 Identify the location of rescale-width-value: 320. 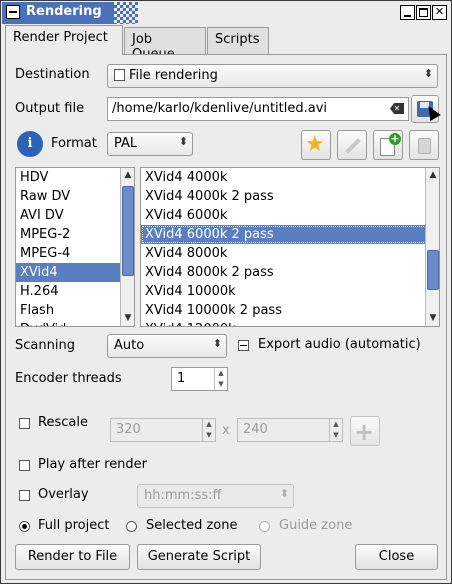
(128, 429).